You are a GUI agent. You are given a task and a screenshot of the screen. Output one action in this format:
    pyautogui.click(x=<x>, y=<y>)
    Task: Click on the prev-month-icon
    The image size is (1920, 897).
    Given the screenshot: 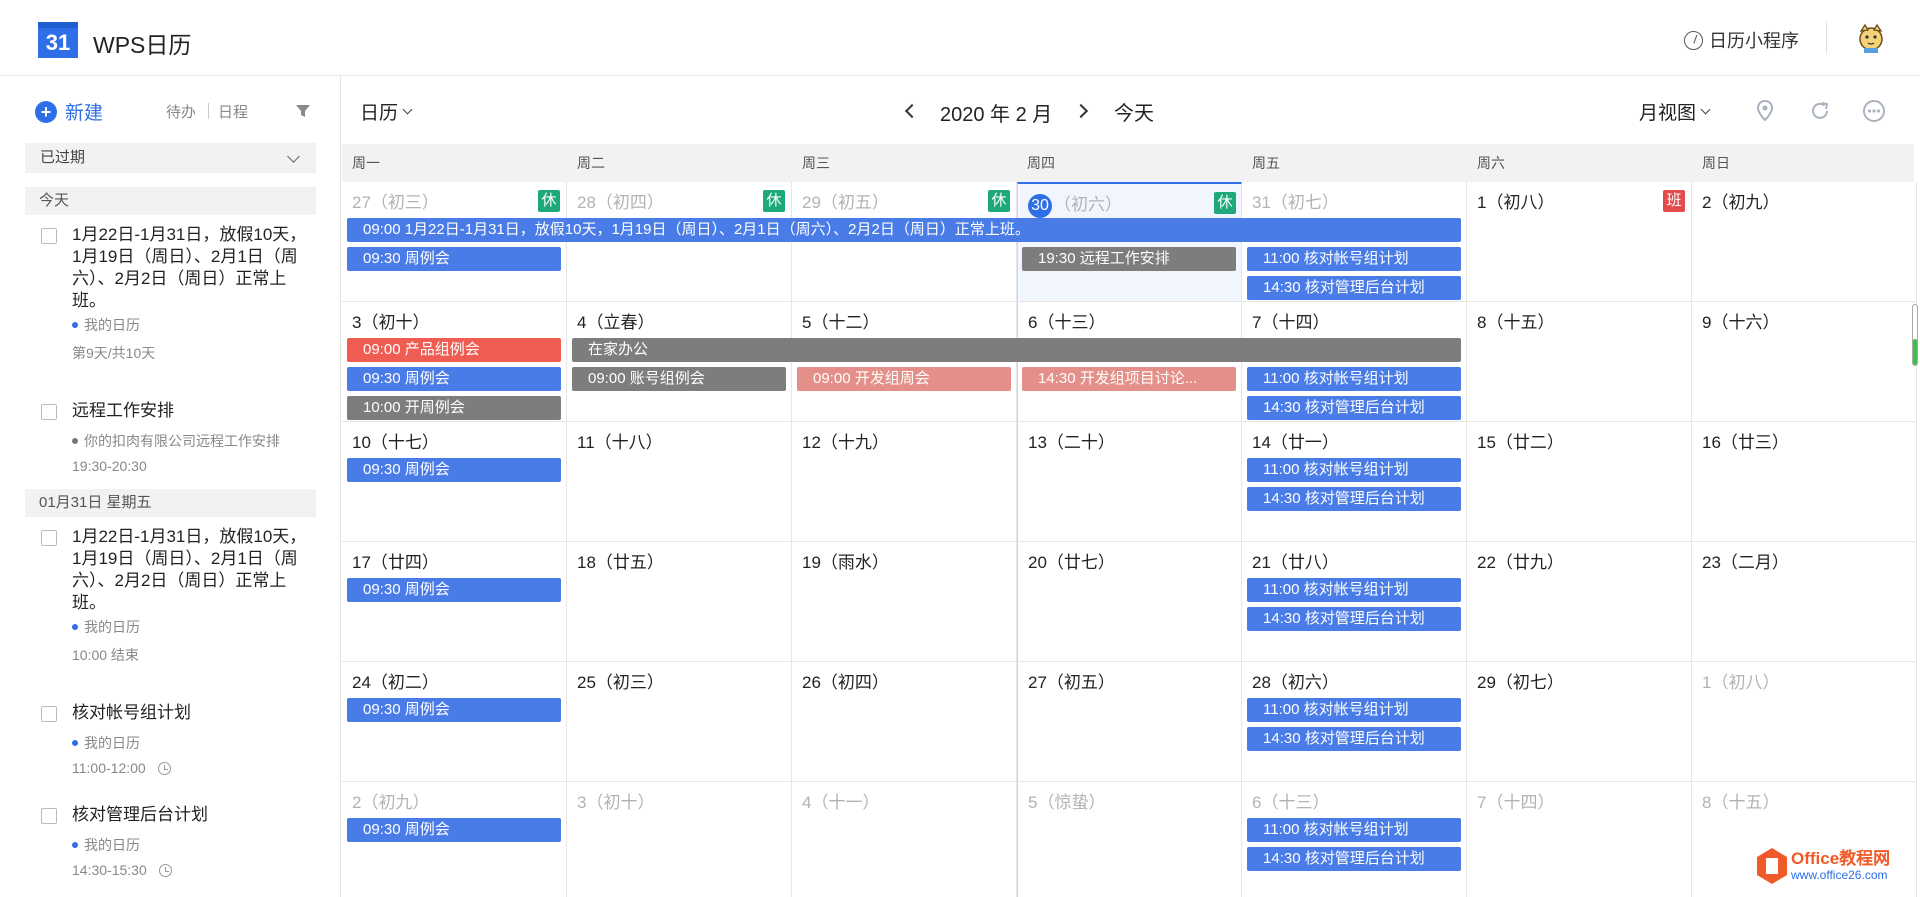 What is the action you would take?
    pyautogui.click(x=912, y=111)
    